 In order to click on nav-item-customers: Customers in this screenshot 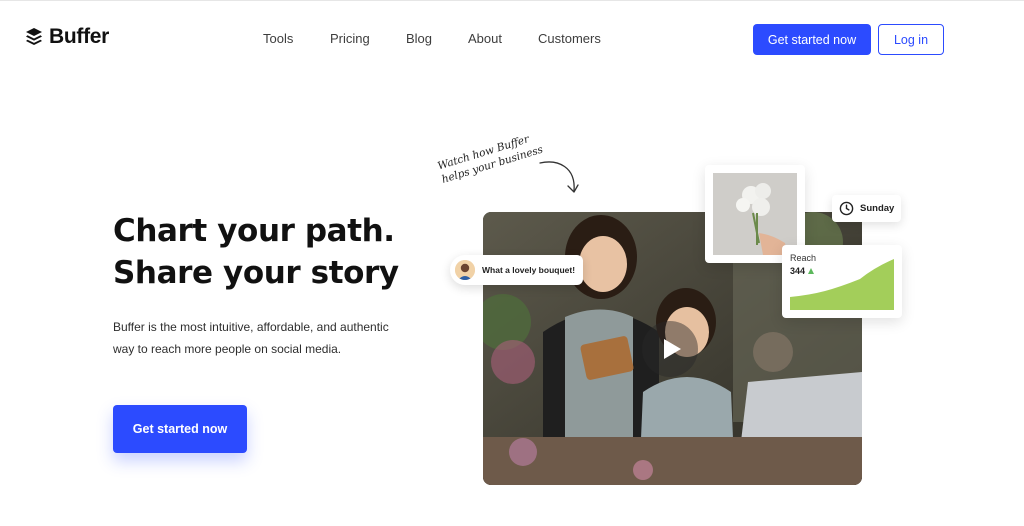, I will do `click(569, 38)`.